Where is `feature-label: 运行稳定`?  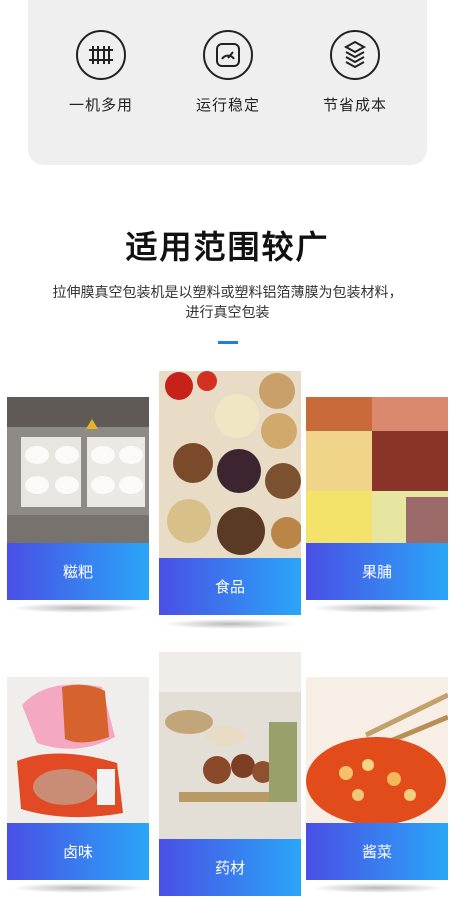 feature-label: 运行稳定 is located at coordinates (227, 105).